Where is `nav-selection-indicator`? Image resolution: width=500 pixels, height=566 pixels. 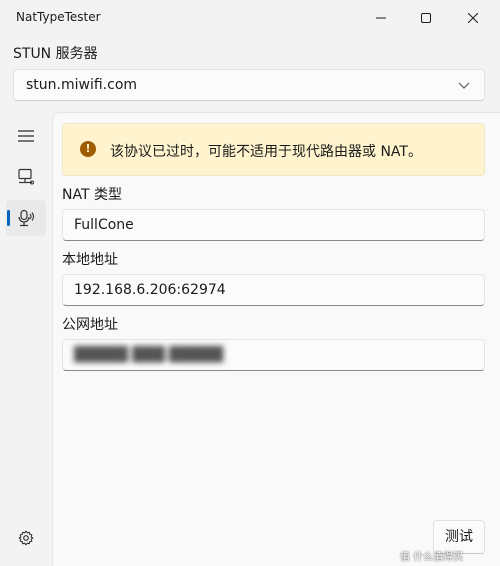 nav-selection-indicator is located at coordinates (8, 218).